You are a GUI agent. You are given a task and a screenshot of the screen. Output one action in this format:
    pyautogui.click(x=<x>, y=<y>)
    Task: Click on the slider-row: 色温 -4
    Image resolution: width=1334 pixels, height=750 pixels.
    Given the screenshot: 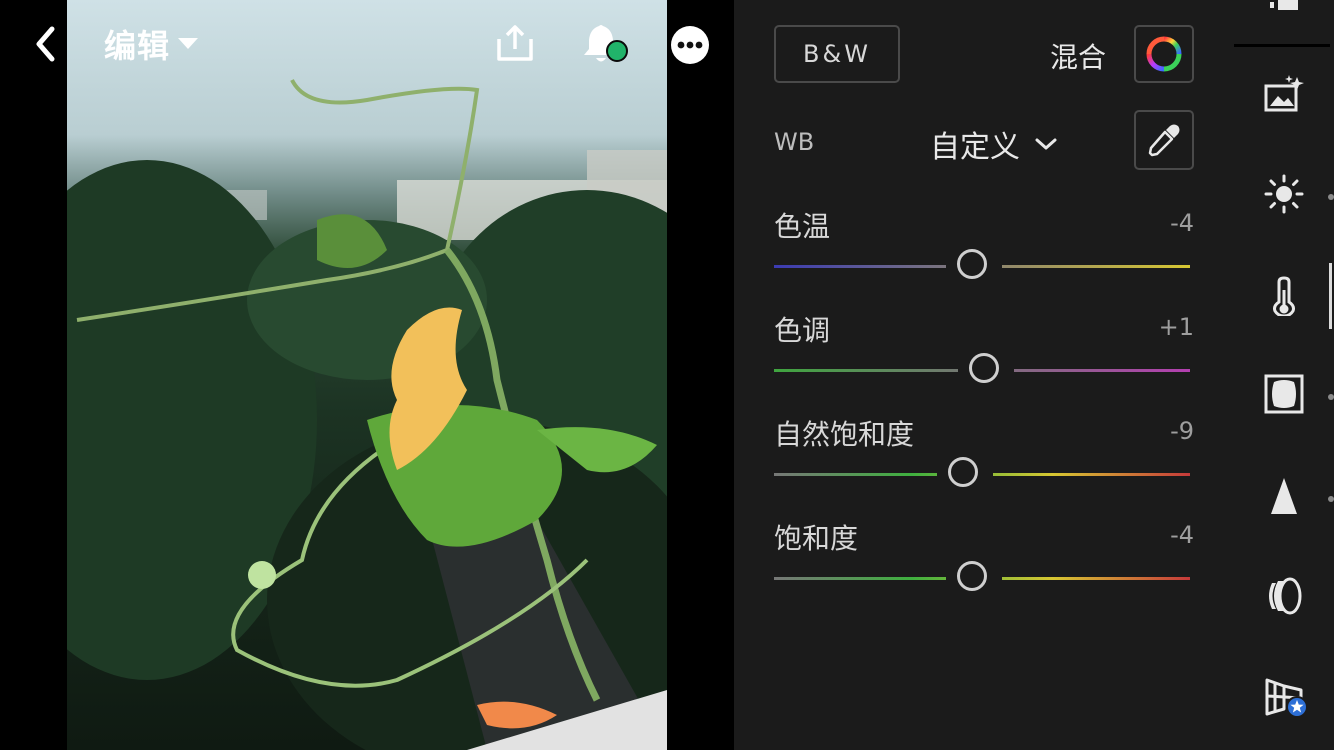 What is the action you would take?
    pyautogui.click(x=984, y=250)
    